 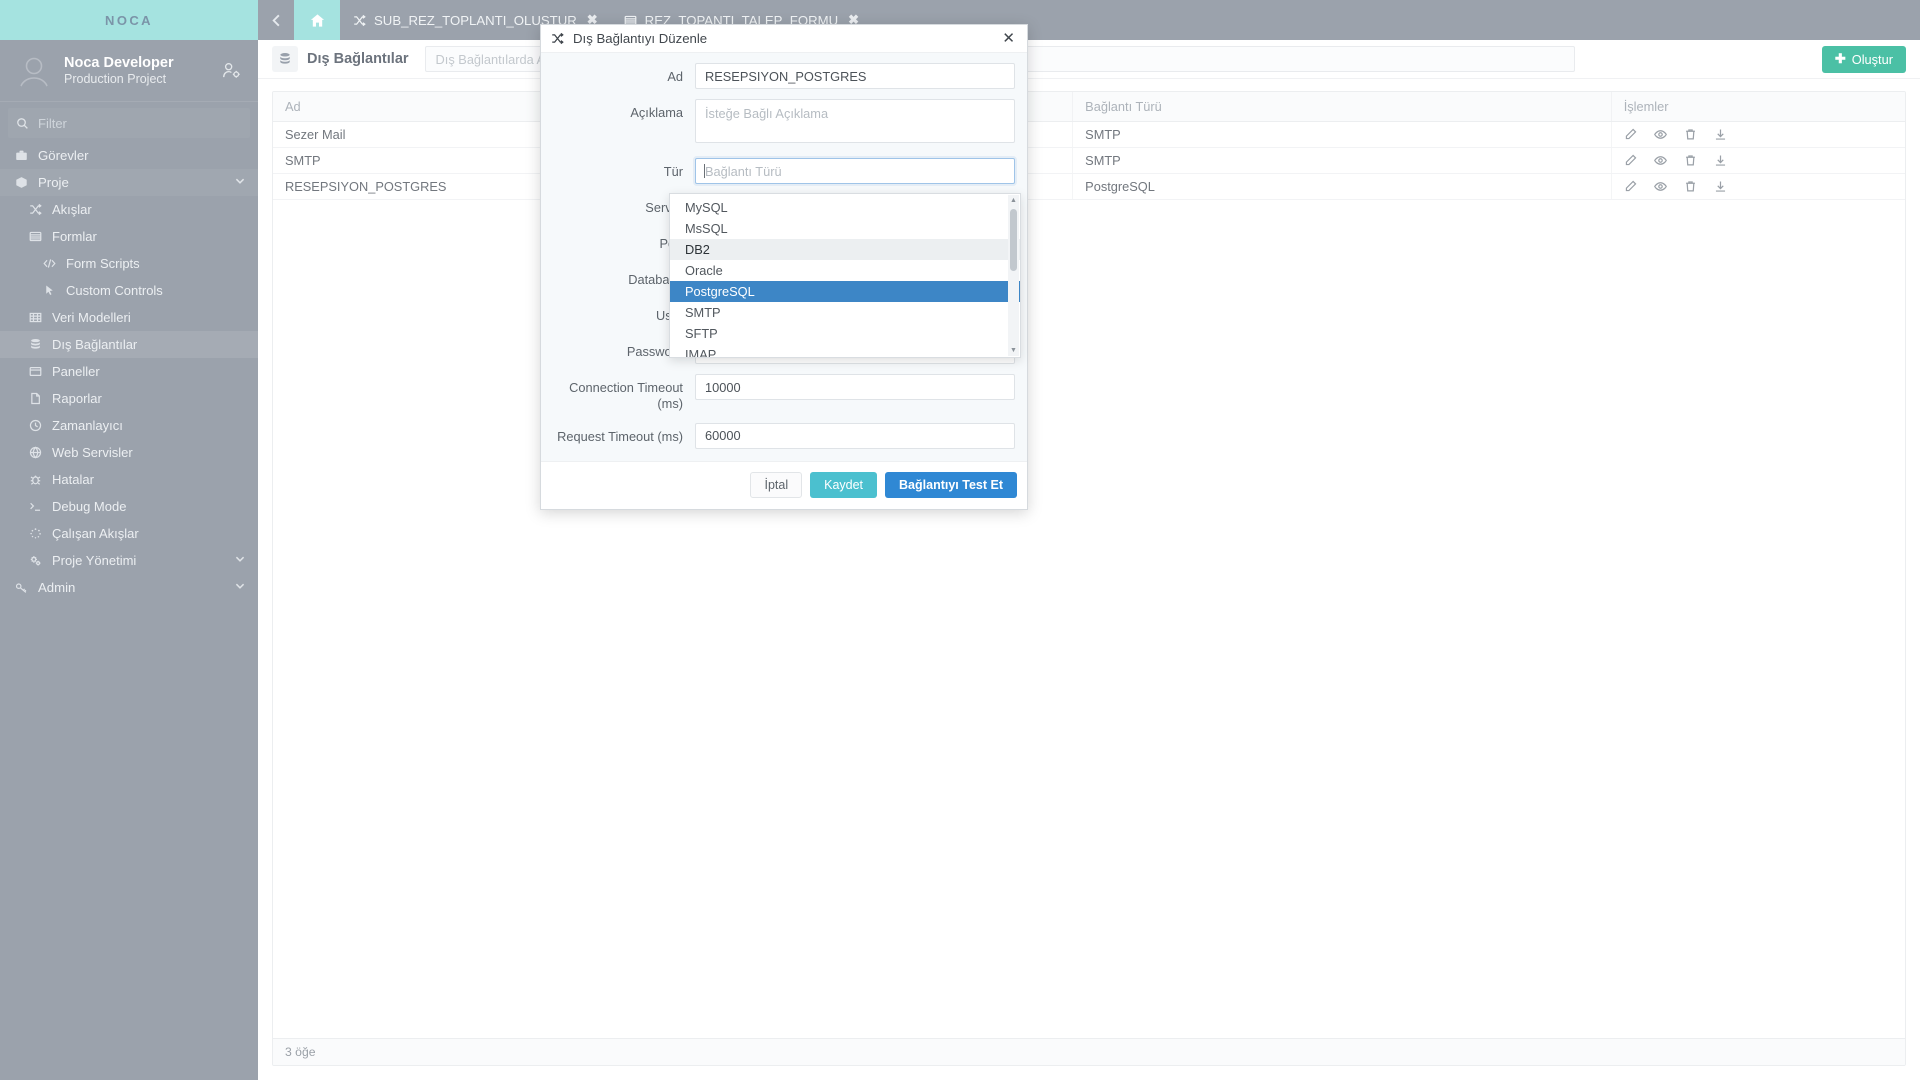 I want to click on sidebar-item-label: Custom Controls, so click(x=114, y=290).